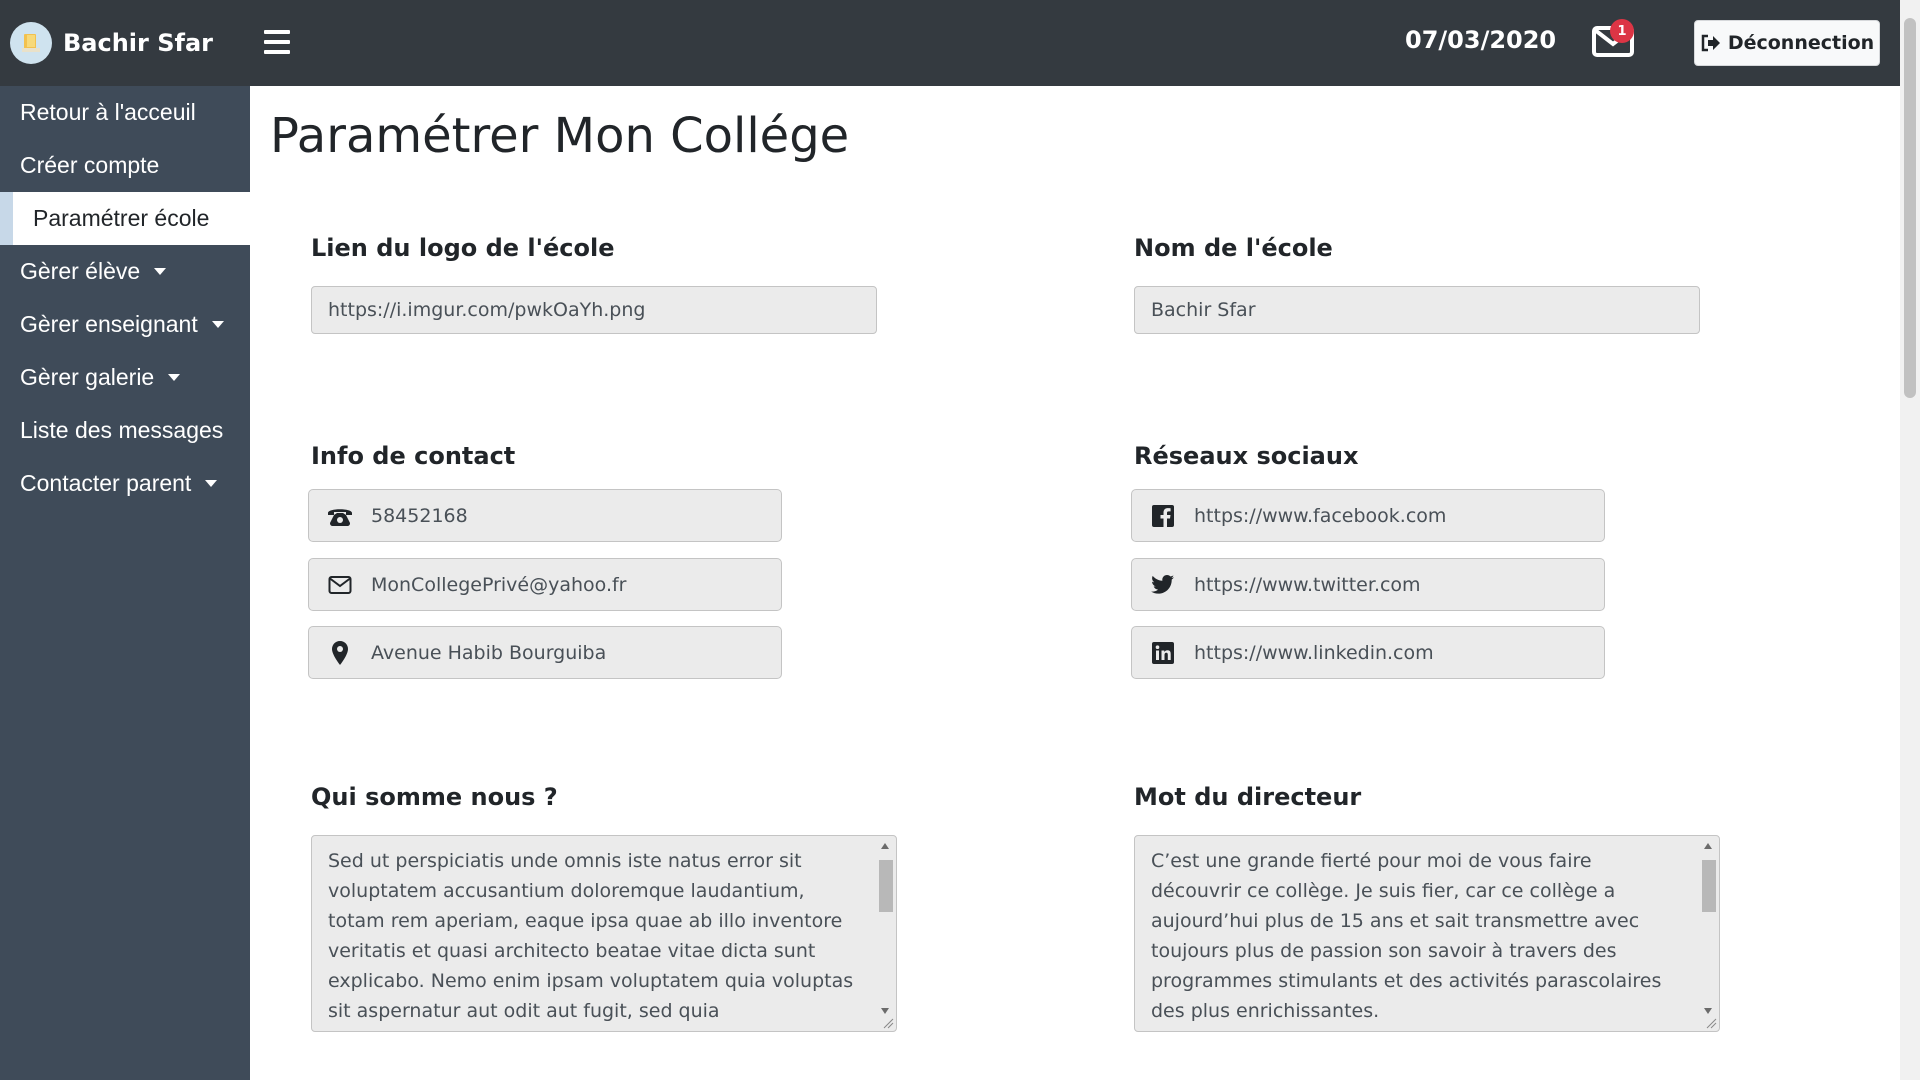 Image resolution: width=1920 pixels, height=1080 pixels. Describe the element at coordinates (1248, 797) in the screenshot. I see `director-word-label: Mot du directeur` at that location.